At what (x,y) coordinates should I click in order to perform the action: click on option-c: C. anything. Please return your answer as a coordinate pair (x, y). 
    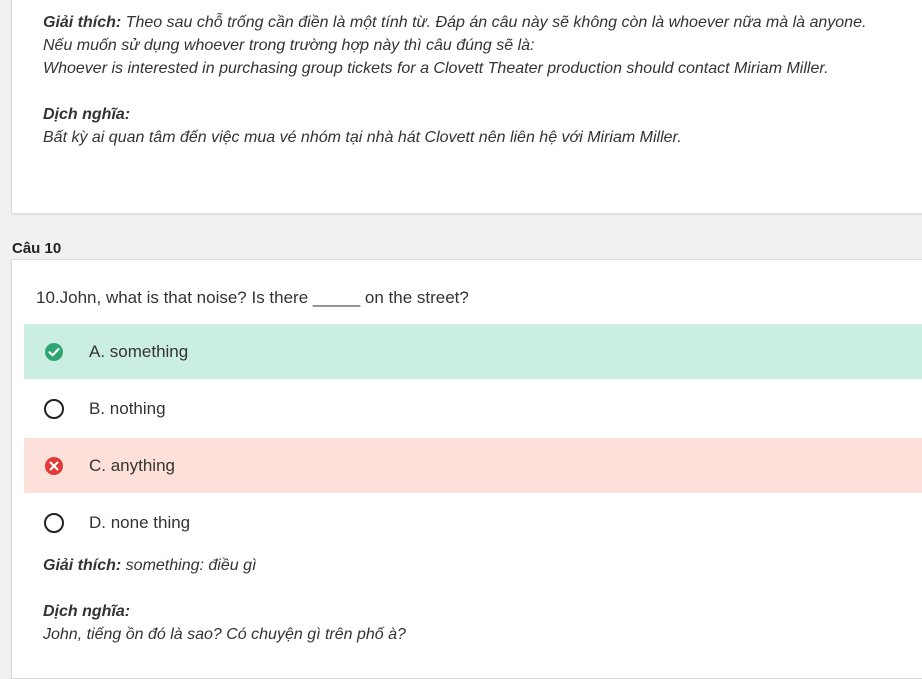
    Looking at the image, I should click on (473, 465).